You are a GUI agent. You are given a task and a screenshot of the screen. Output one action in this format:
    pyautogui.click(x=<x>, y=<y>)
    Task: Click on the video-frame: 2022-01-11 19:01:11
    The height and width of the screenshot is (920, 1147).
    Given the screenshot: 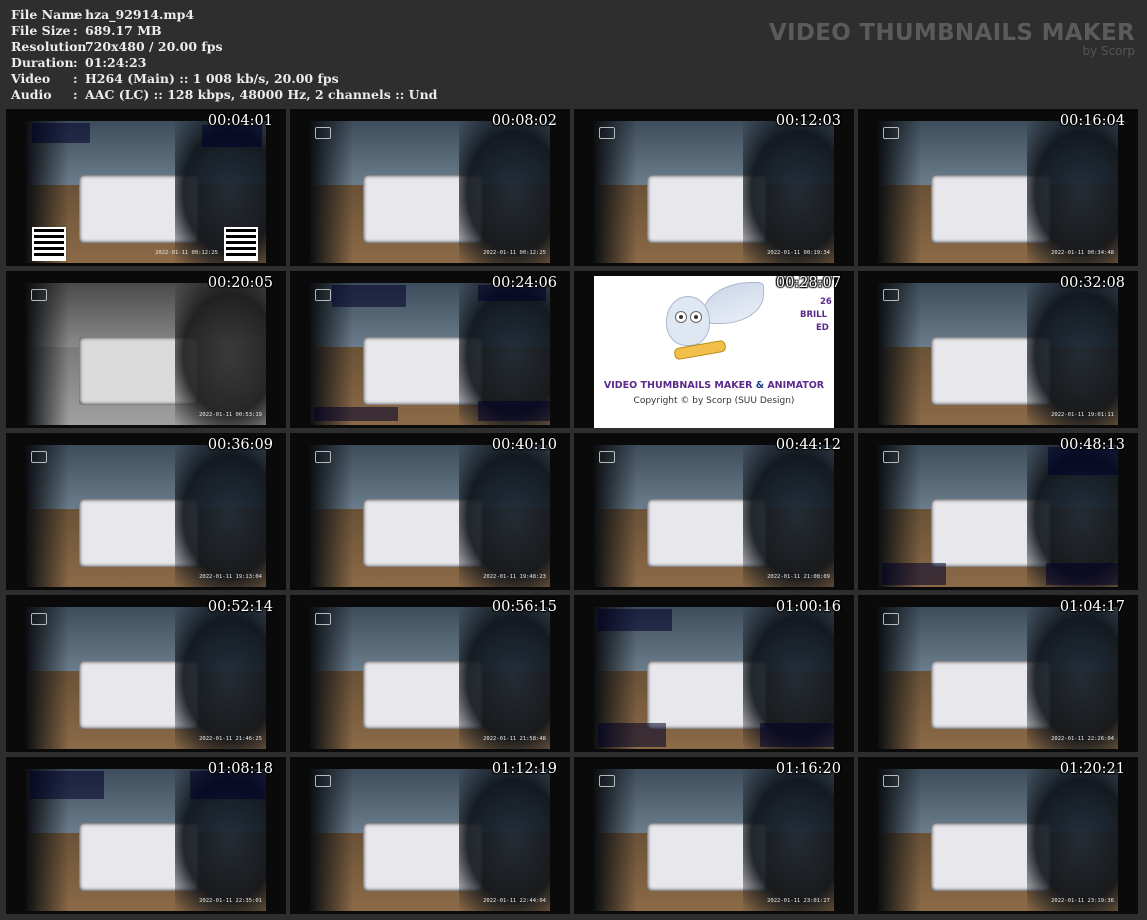 What is the action you would take?
    pyautogui.click(x=998, y=354)
    